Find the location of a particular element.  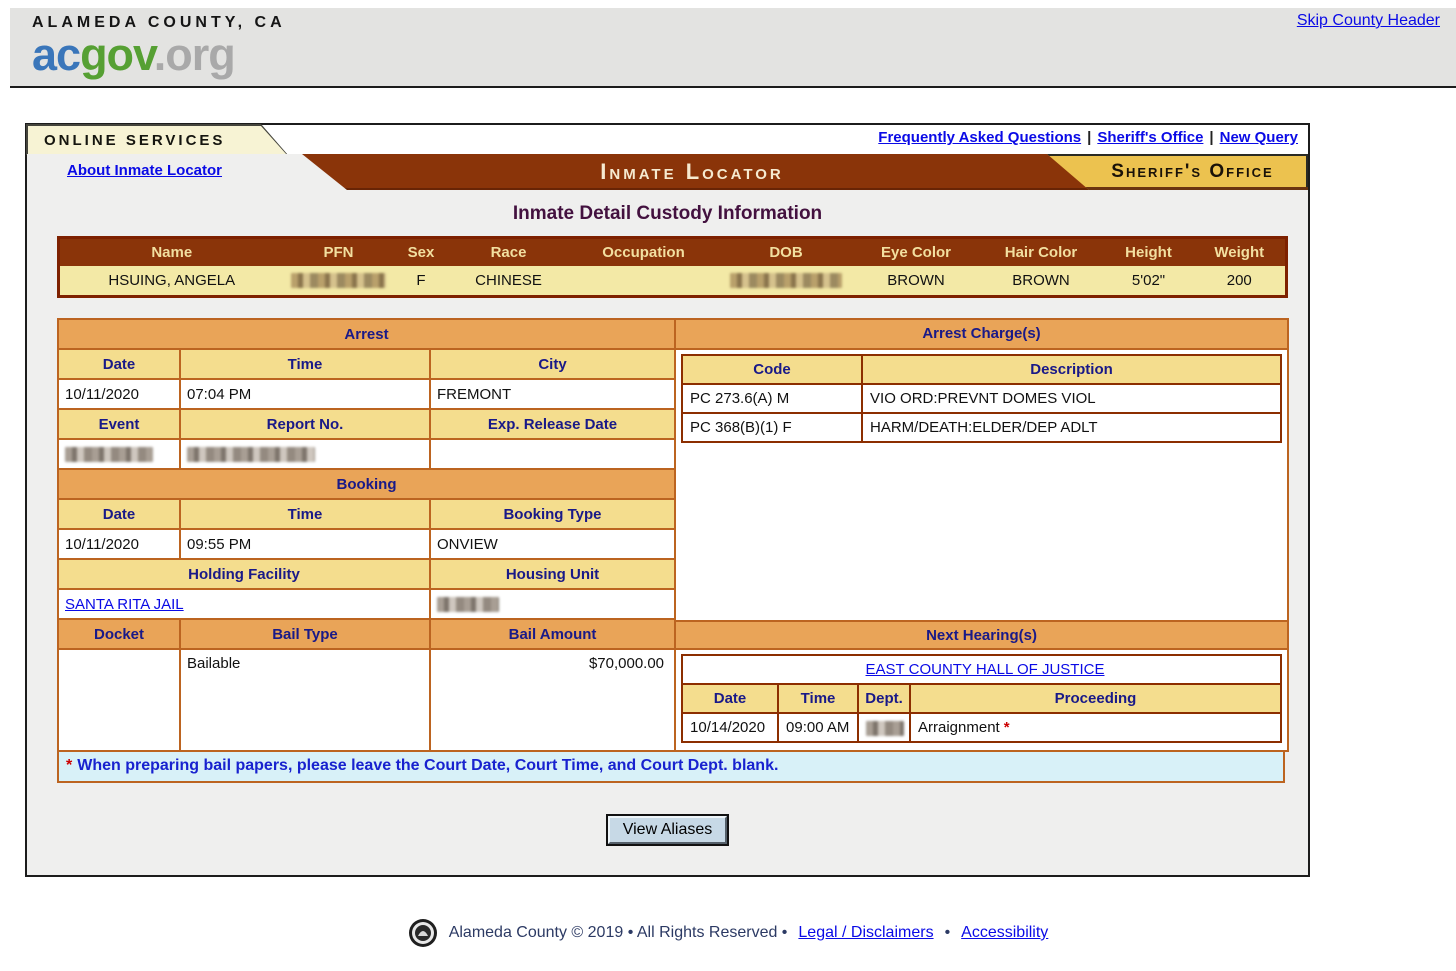

charge-code: PC 273.6(A) M is located at coordinates (772, 398).